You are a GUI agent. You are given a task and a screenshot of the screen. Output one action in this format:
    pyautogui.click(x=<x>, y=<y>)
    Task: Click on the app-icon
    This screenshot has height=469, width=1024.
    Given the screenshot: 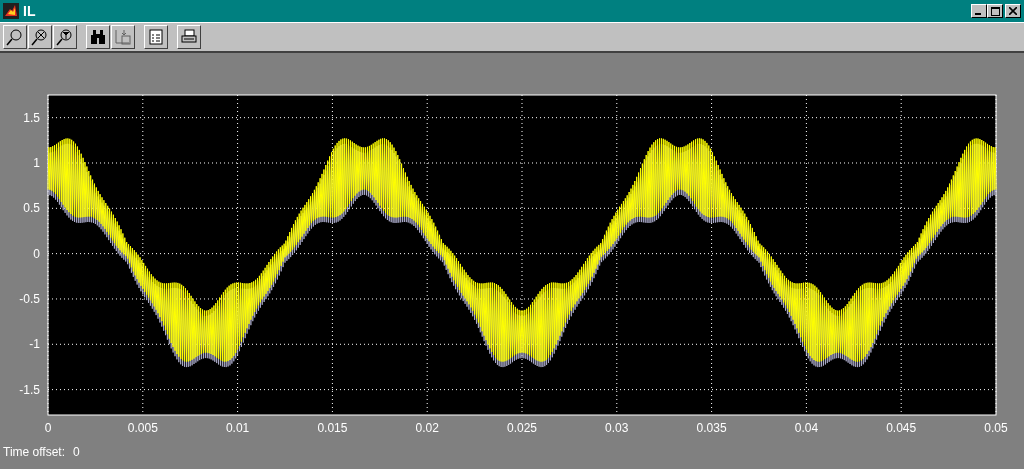 What is the action you would take?
    pyautogui.click(x=11, y=11)
    